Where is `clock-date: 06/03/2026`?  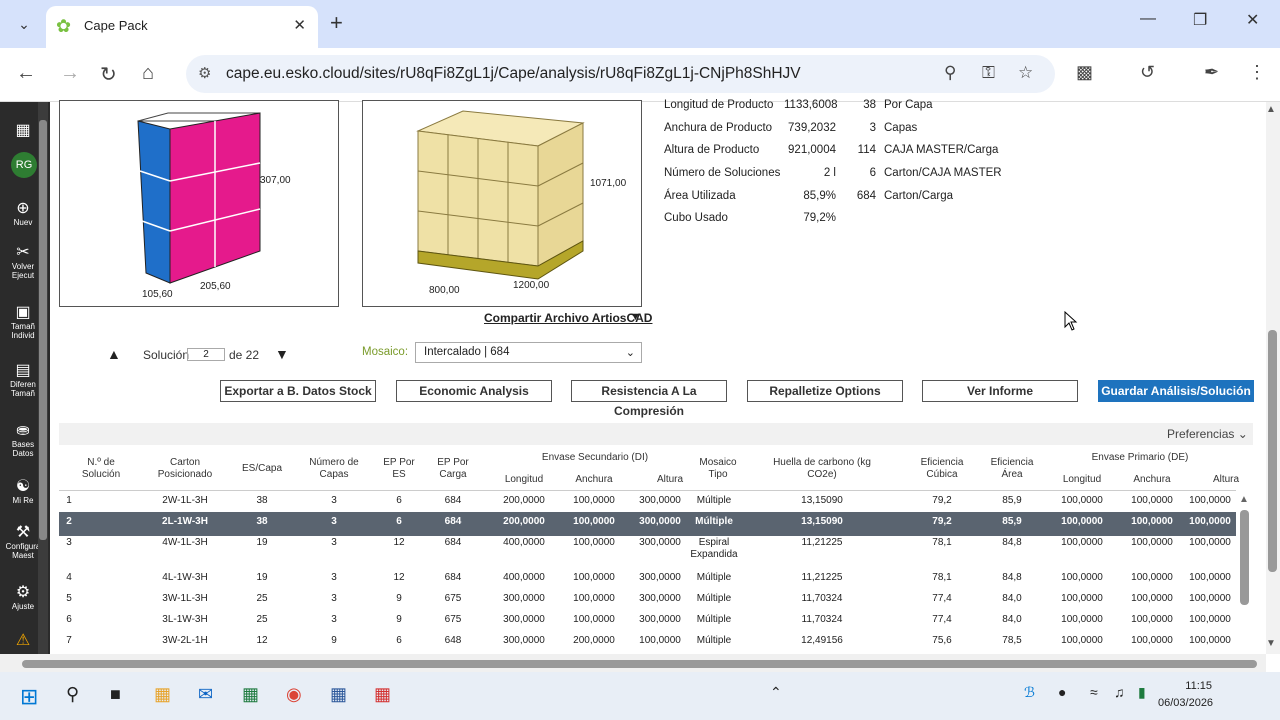 clock-date: 06/03/2026 is located at coordinates (1185, 703).